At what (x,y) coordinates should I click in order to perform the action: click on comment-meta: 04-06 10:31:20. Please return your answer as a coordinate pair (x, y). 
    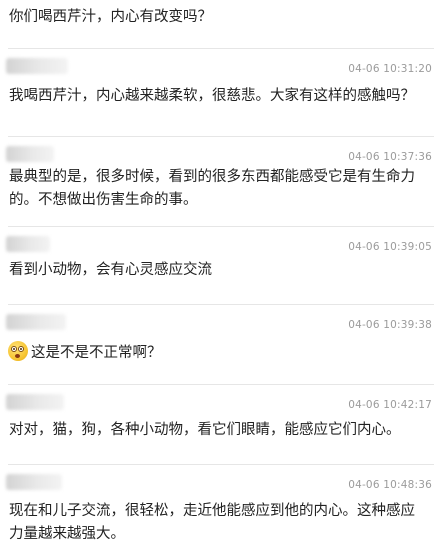
    Looking at the image, I should click on (219, 63).